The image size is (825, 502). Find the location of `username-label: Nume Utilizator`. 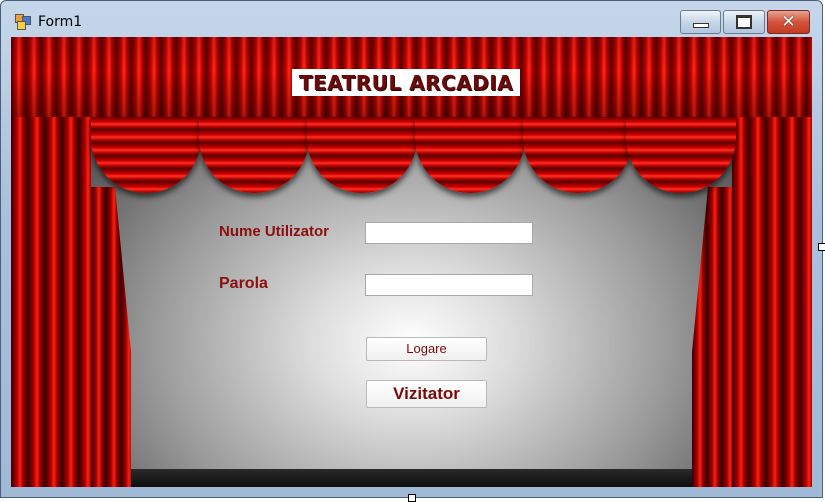

username-label: Nume Utilizator is located at coordinates (274, 231).